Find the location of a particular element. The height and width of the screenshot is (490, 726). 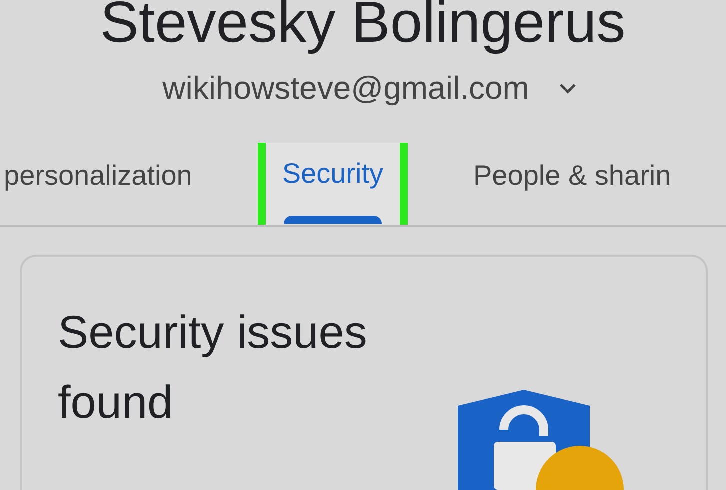

tab: Security is located at coordinates (333, 184).